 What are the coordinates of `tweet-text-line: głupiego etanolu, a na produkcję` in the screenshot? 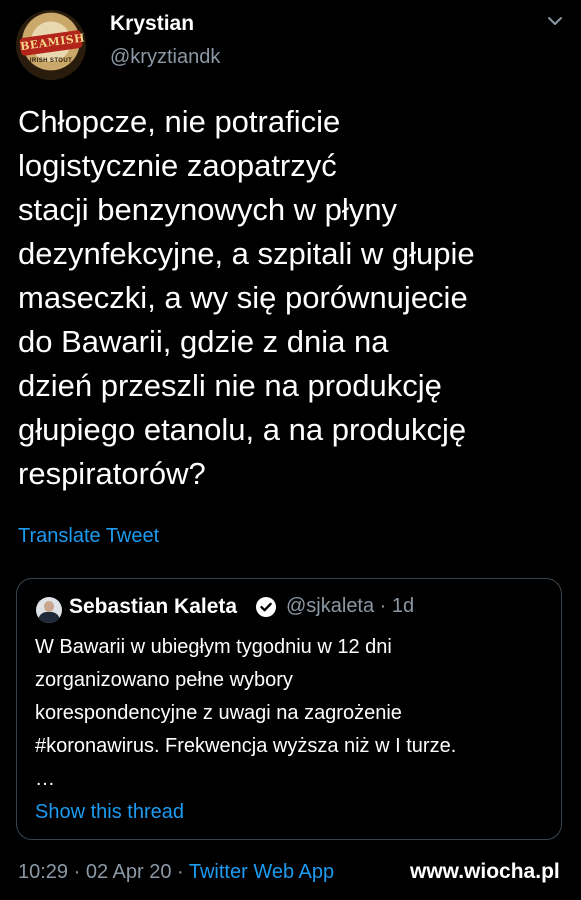 It's located at (242, 429).